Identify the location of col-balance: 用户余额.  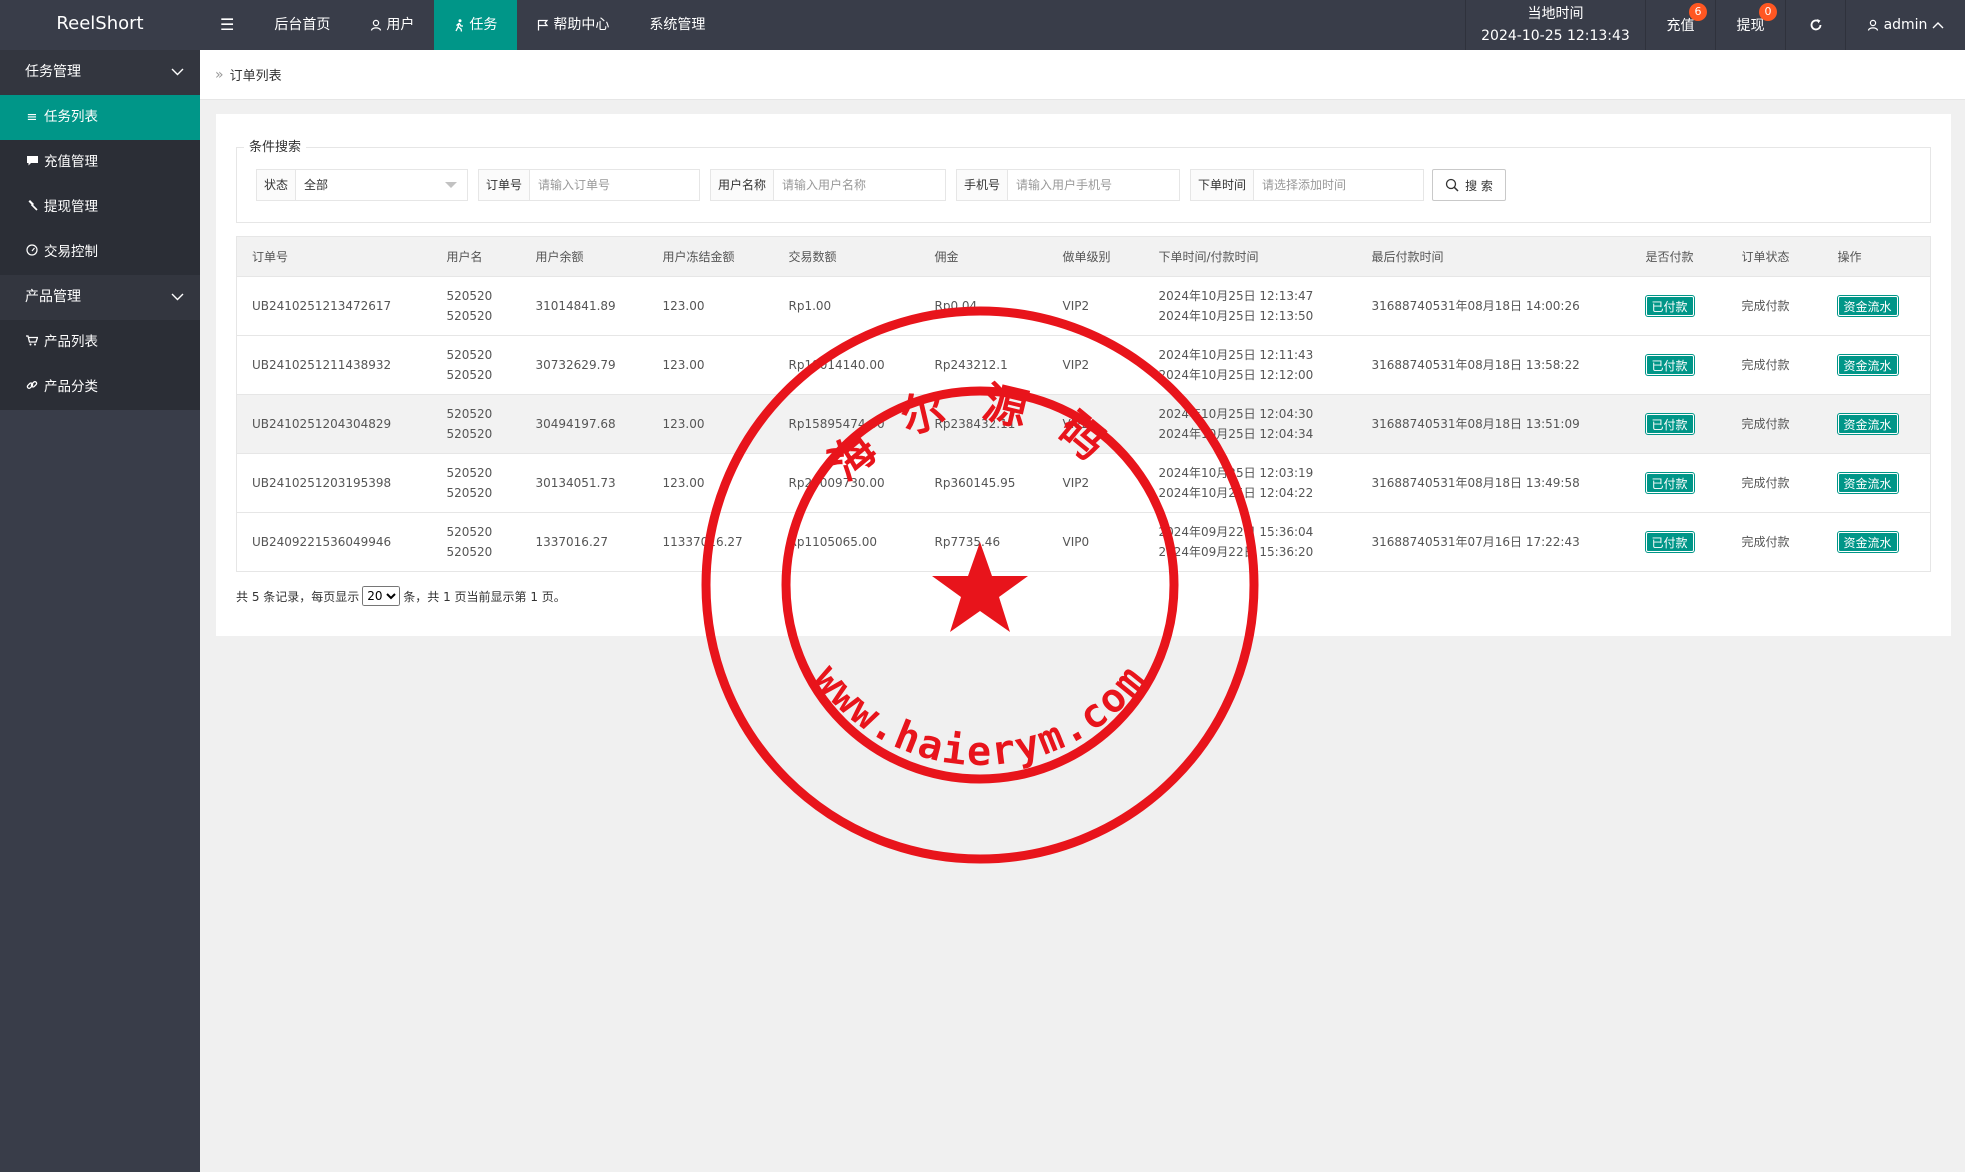
(584, 256).